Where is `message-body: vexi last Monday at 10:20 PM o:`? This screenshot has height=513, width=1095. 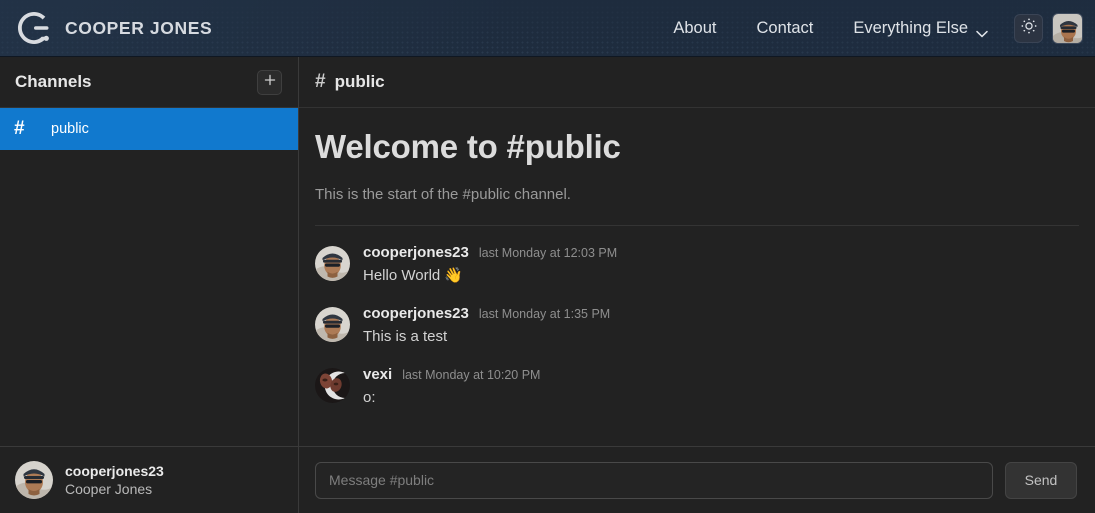 message-body: vexi last Monday at 10:20 PM o: is located at coordinates (451, 387).